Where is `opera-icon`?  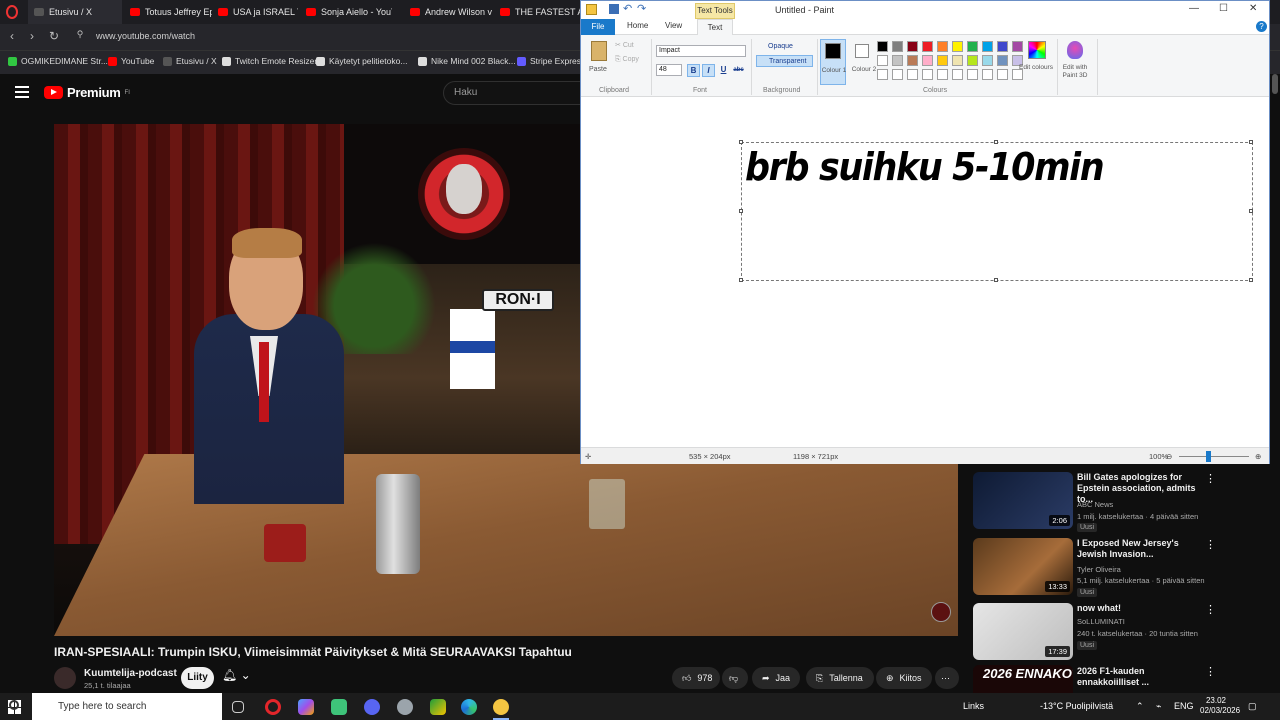 opera-icon is located at coordinates (273, 707).